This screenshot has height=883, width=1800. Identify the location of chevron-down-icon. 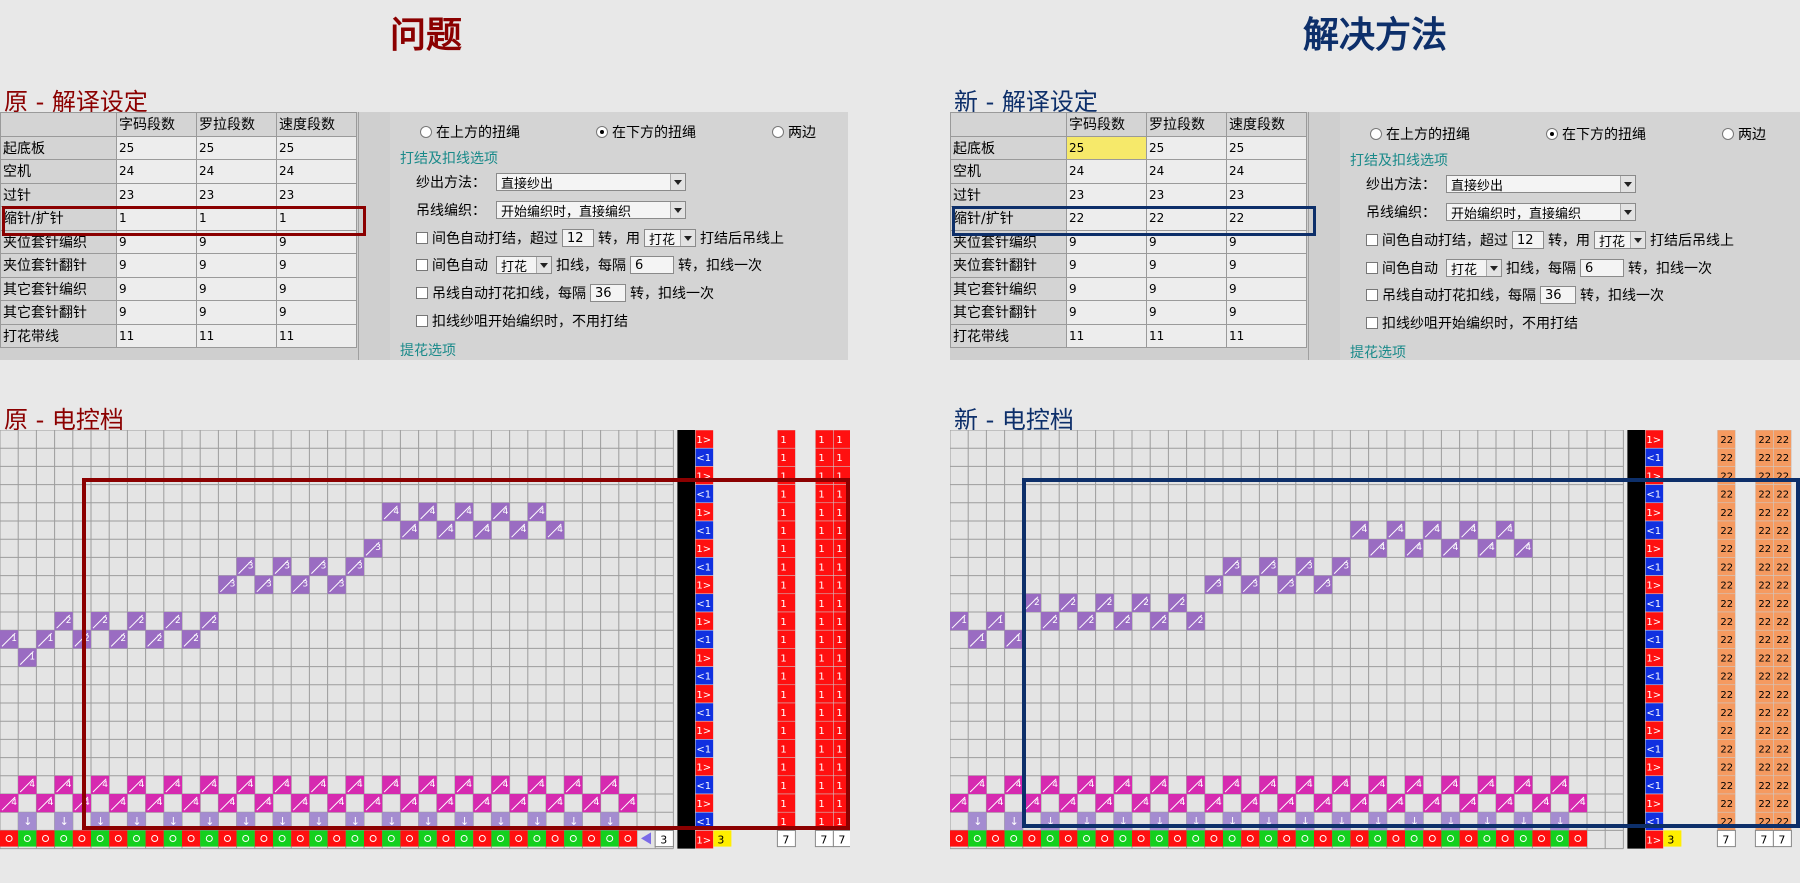
(1627, 184).